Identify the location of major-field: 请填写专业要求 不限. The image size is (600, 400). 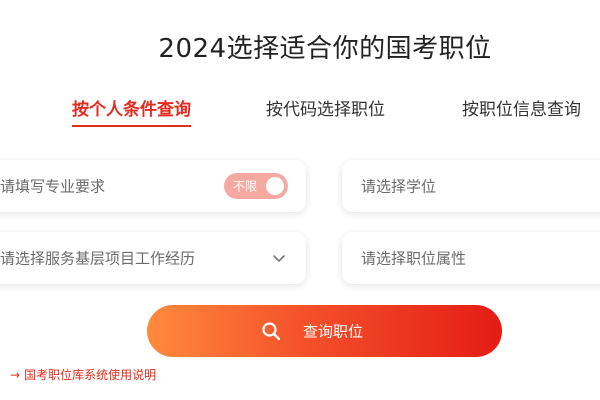
(153, 186).